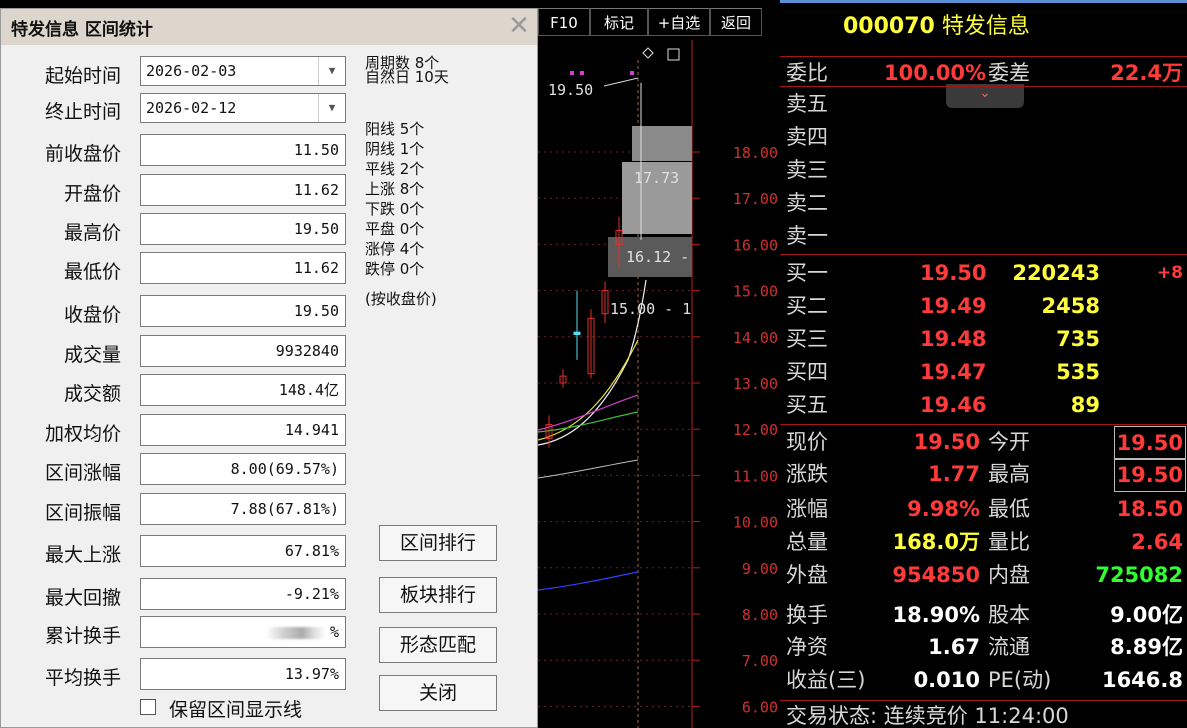  Describe the element at coordinates (755, 245) in the screenshot. I see `price-tick-label: 16.00` at that location.